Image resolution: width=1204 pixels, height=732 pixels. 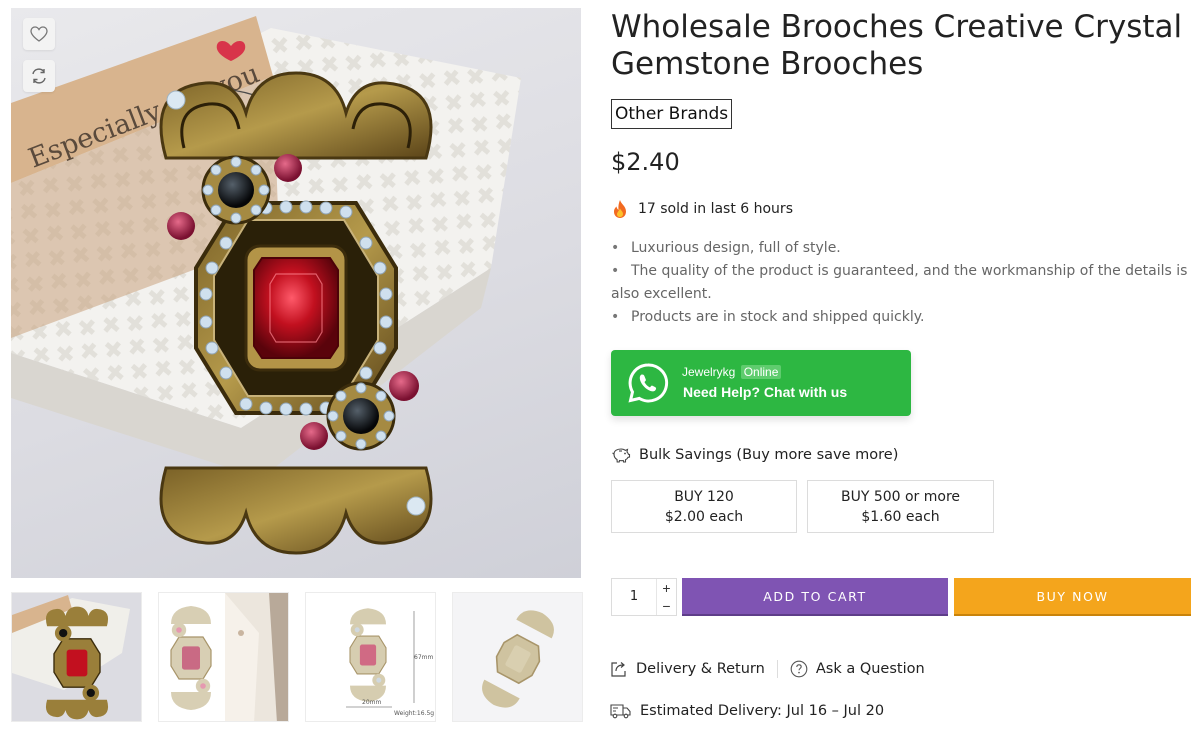 What do you see at coordinates (761, 372) in the screenshot?
I see `chat-status-badge: Online` at bounding box center [761, 372].